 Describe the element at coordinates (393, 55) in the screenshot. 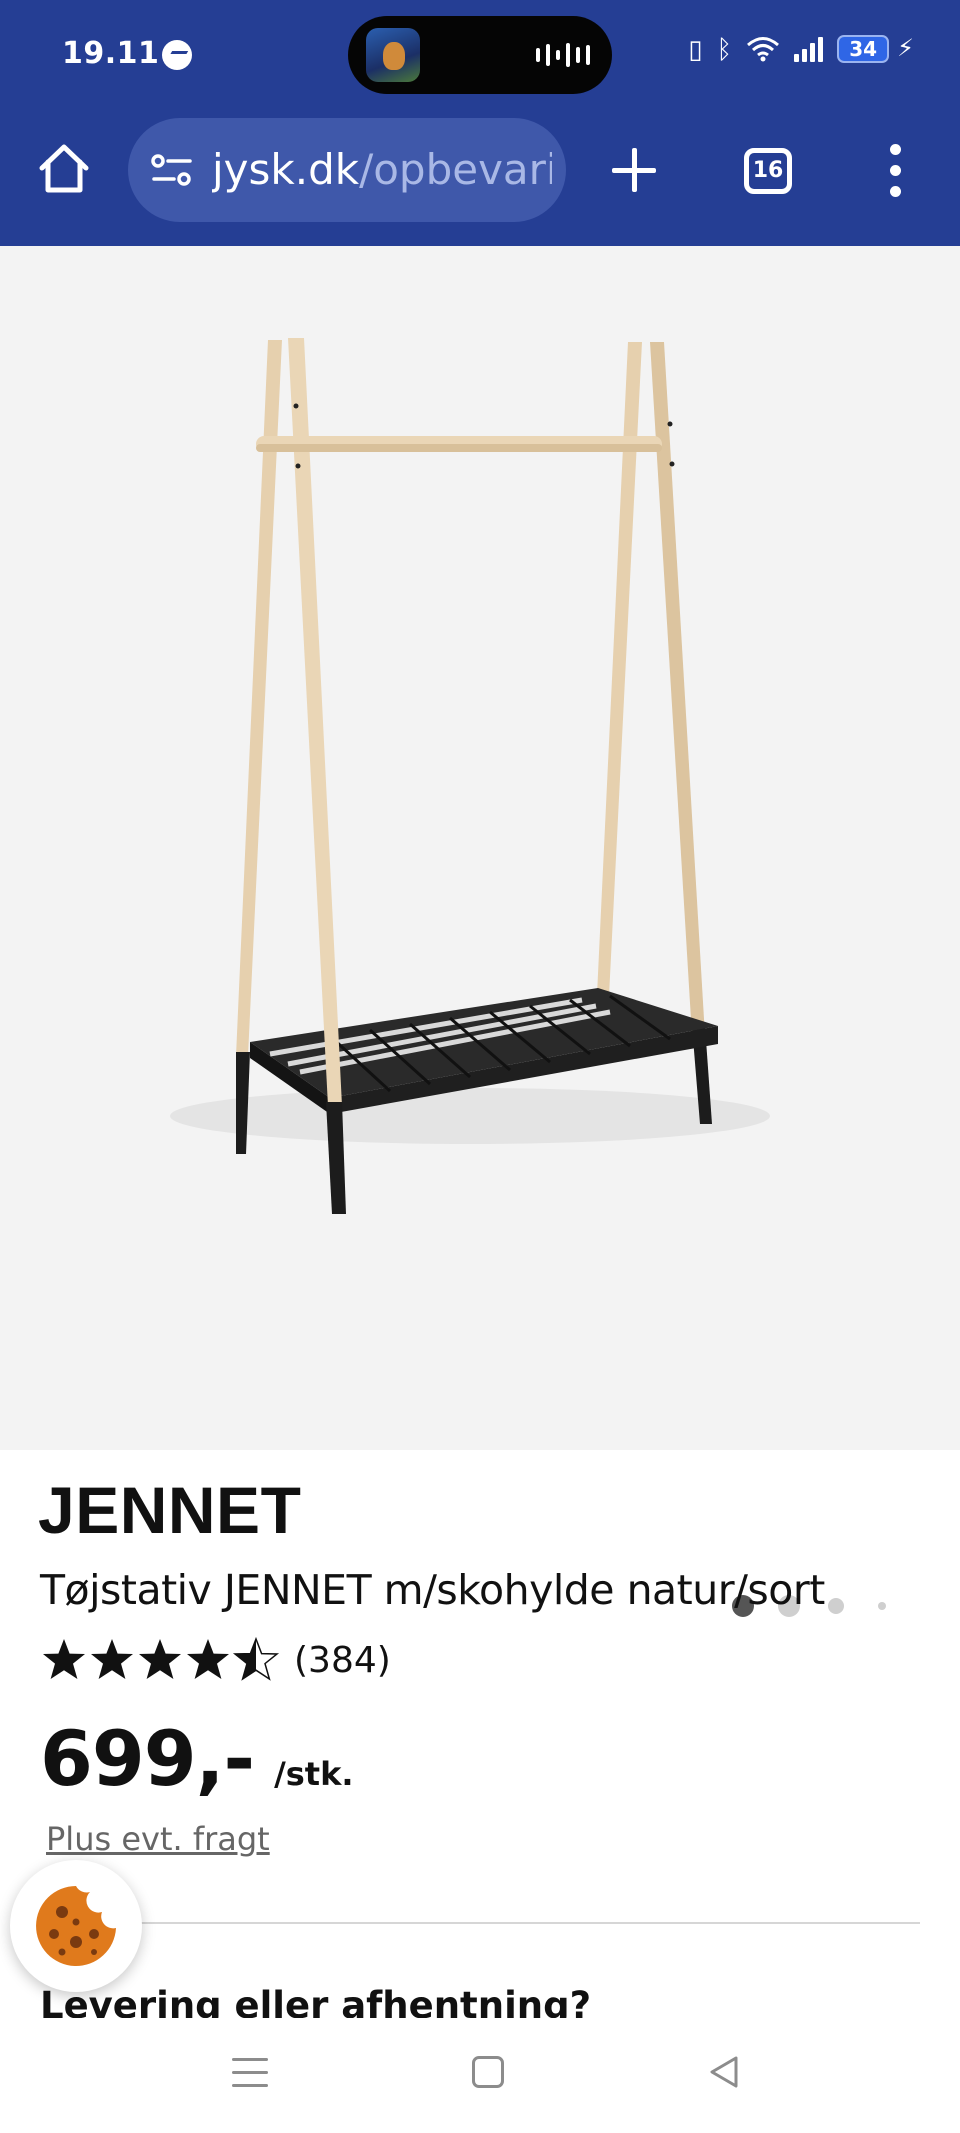

I see `app-thumbnail-icon` at that location.